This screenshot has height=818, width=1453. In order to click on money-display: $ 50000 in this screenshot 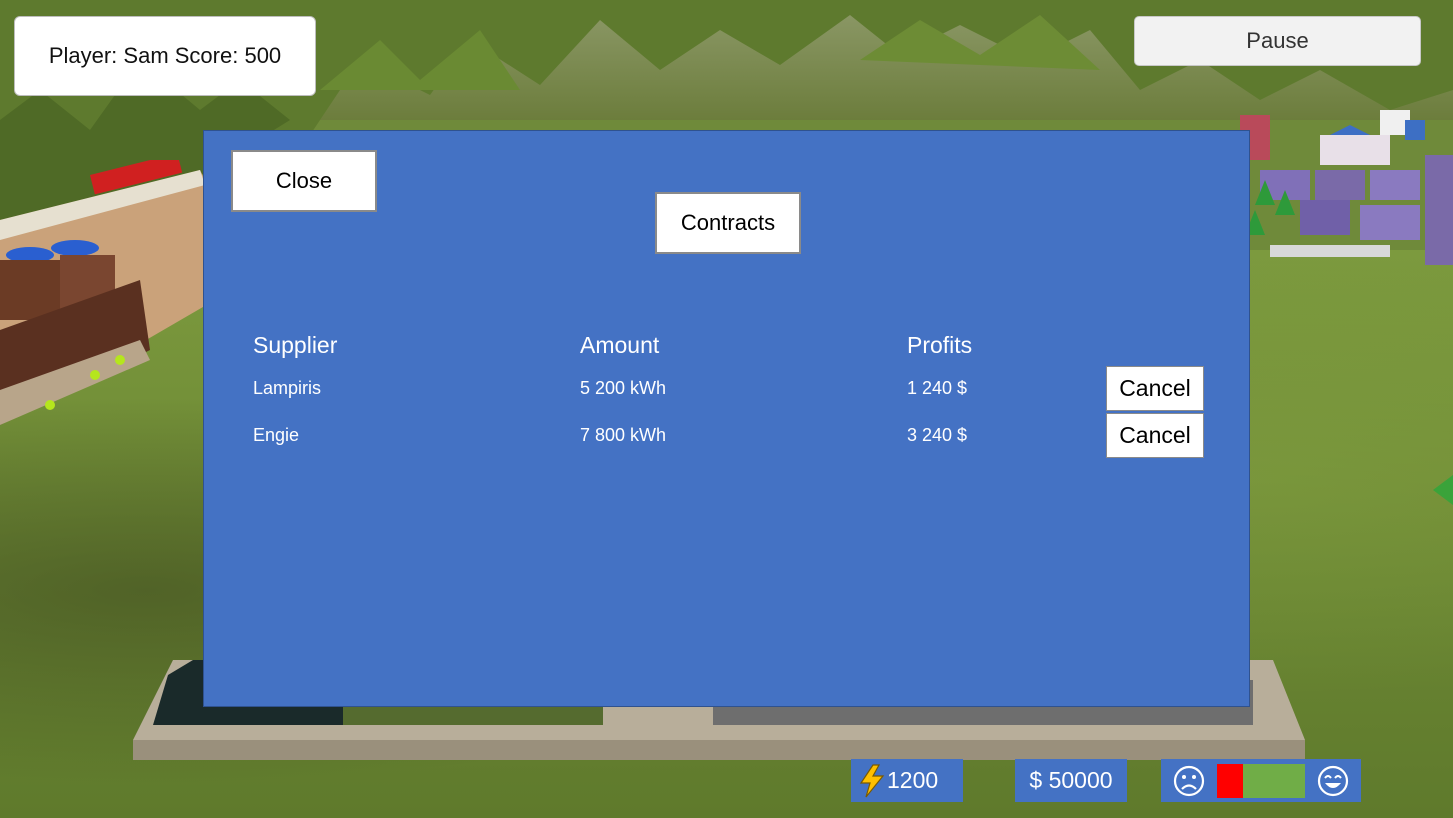, I will do `click(1071, 780)`.